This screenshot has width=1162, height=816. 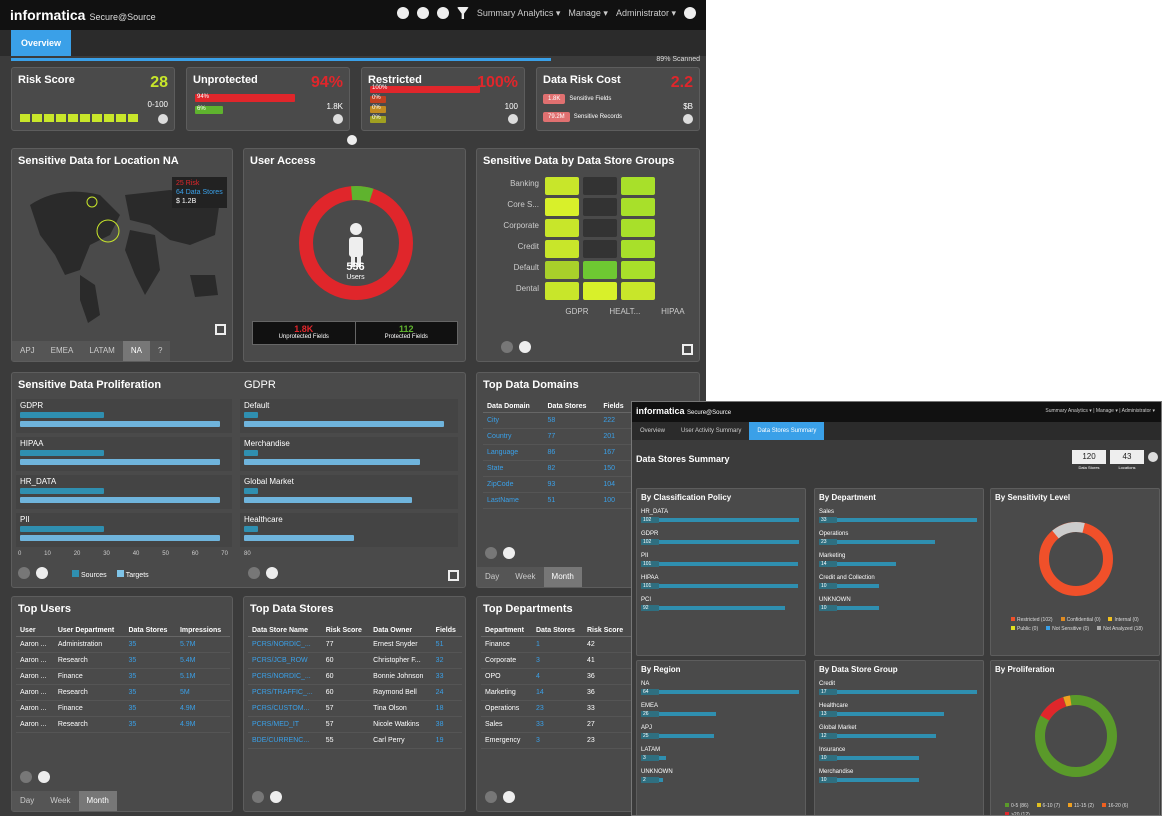 I want to click on table-cell: 5.7M, so click(x=202, y=644).